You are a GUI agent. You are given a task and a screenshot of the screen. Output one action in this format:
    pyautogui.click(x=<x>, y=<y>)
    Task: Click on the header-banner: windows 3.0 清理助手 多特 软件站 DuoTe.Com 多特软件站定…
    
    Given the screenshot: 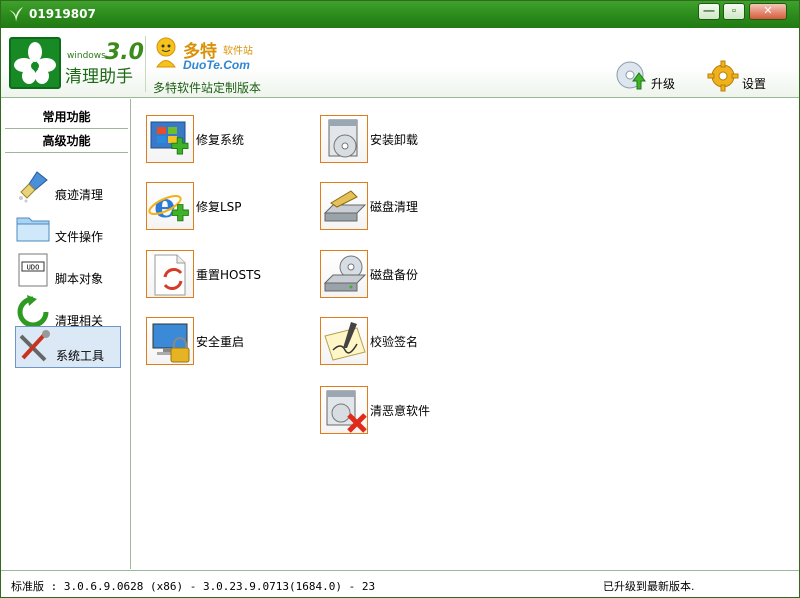 What is the action you would take?
    pyautogui.click(x=400, y=63)
    